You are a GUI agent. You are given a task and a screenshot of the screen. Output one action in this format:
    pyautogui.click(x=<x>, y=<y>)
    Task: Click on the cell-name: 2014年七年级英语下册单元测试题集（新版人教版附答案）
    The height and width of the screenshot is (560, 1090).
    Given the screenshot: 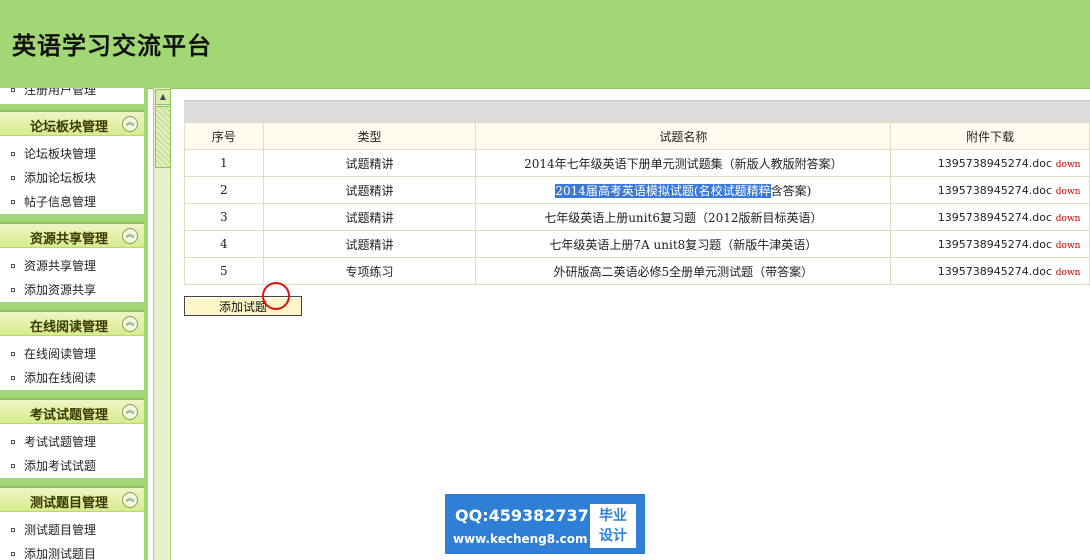 What is the action you would take?
    pyautogui.click(x=683, y=163)
    